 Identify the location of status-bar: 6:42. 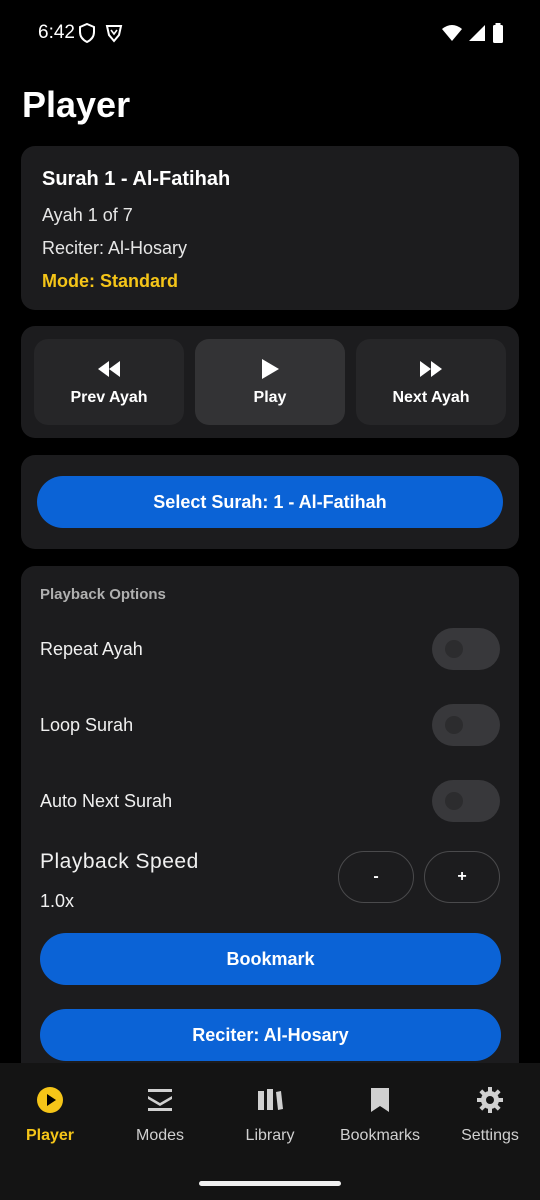
(270, 33).